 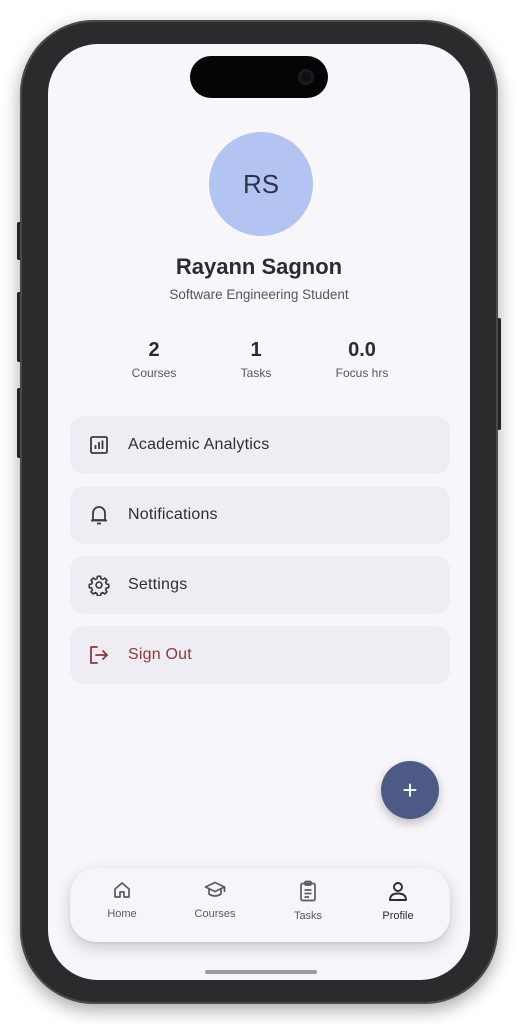 I want to click on menu-item-settings: Settings, so click(x=260, y=585).